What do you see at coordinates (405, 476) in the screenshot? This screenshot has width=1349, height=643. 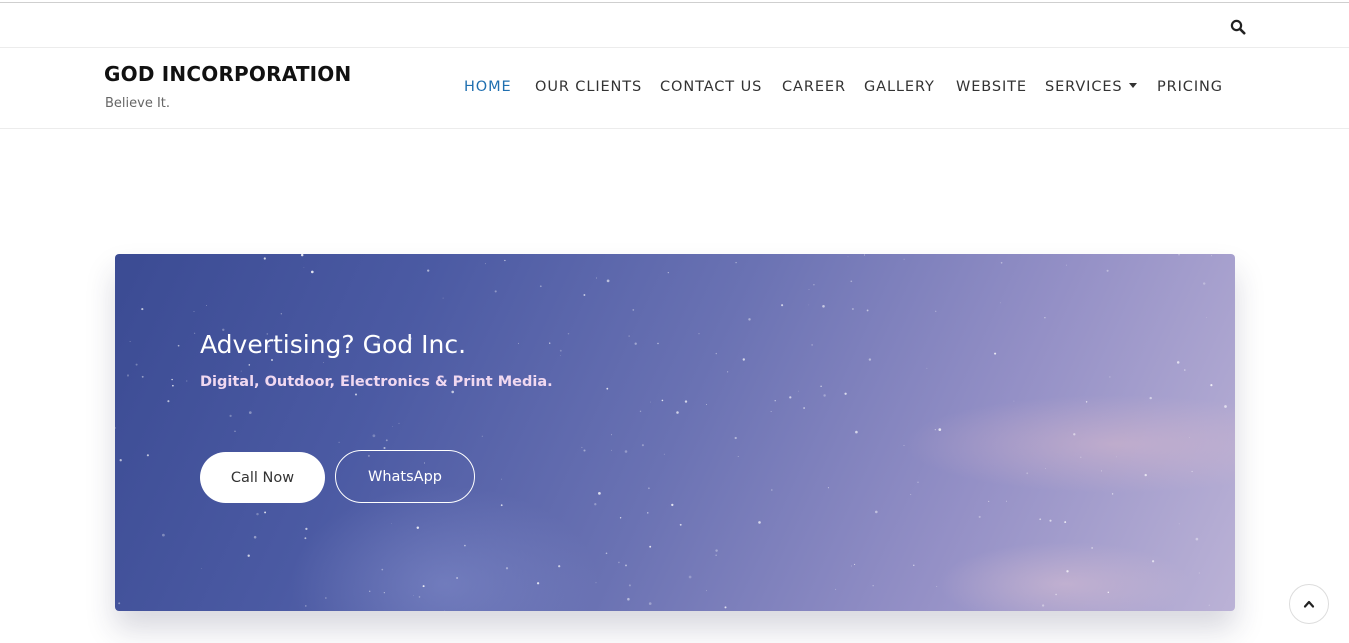 I see `whatsapp-button: WhatsApp` at bounding box center [405, 476].